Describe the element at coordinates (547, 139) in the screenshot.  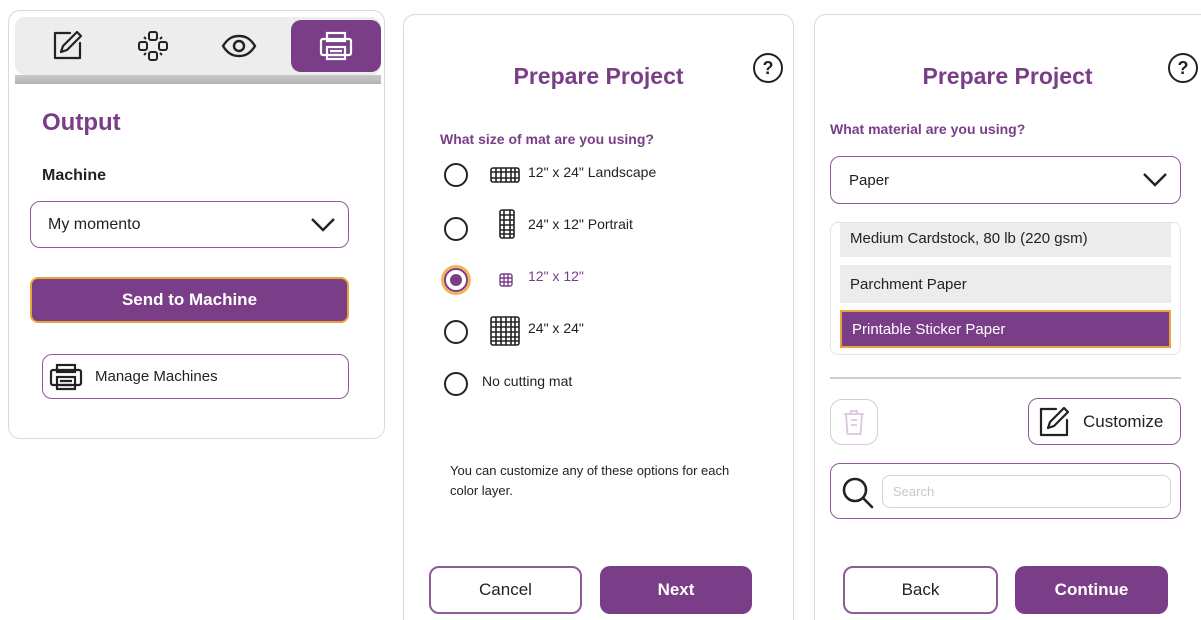
I see `mat-question: What size of mat are you using?` at that location.